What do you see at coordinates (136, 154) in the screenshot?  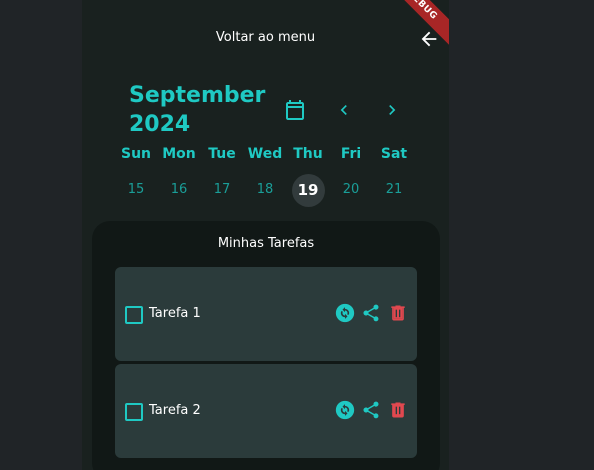 I see `weekday-label: Sun` at bounding box center [136, 154].